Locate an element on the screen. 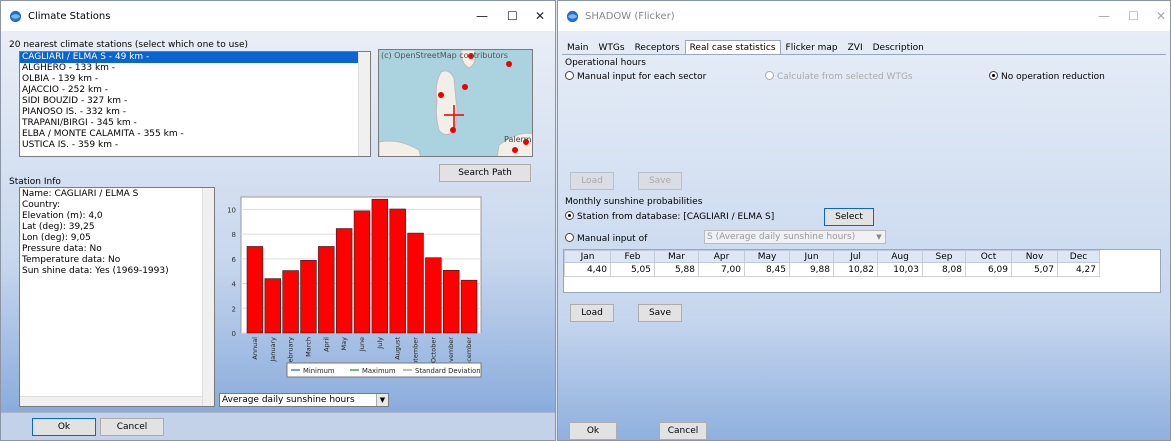 This screenshot has width=1171, height=441. load-button: Load is located at coordinates (592, 313).